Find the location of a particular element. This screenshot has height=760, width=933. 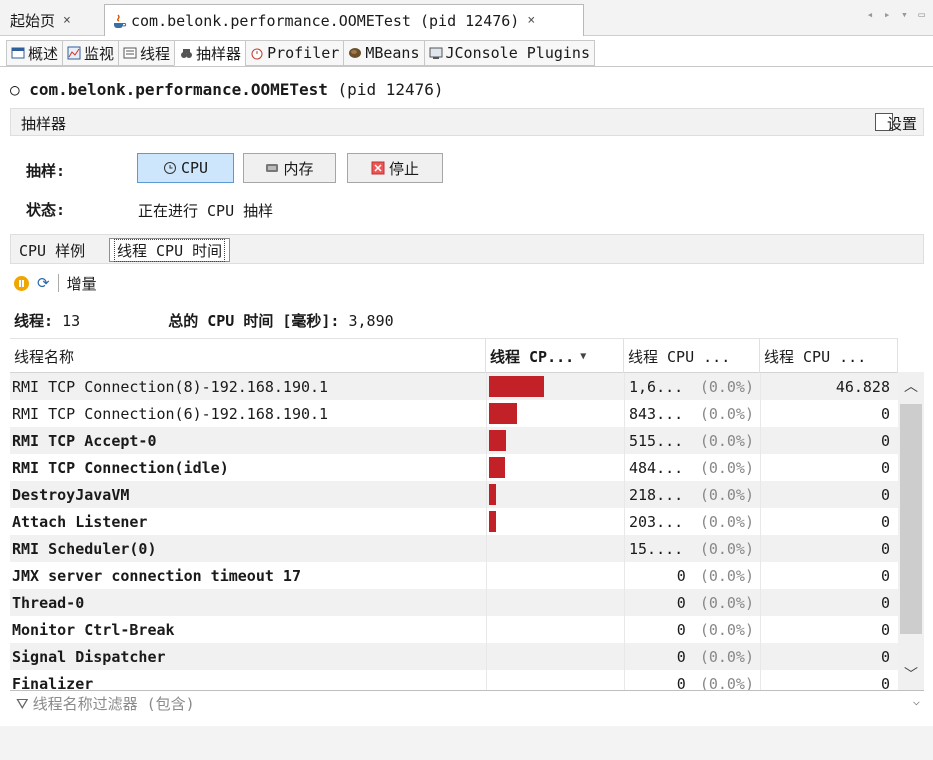

thread-name-cell: Attach Listener is located at coordinates (80, 521).